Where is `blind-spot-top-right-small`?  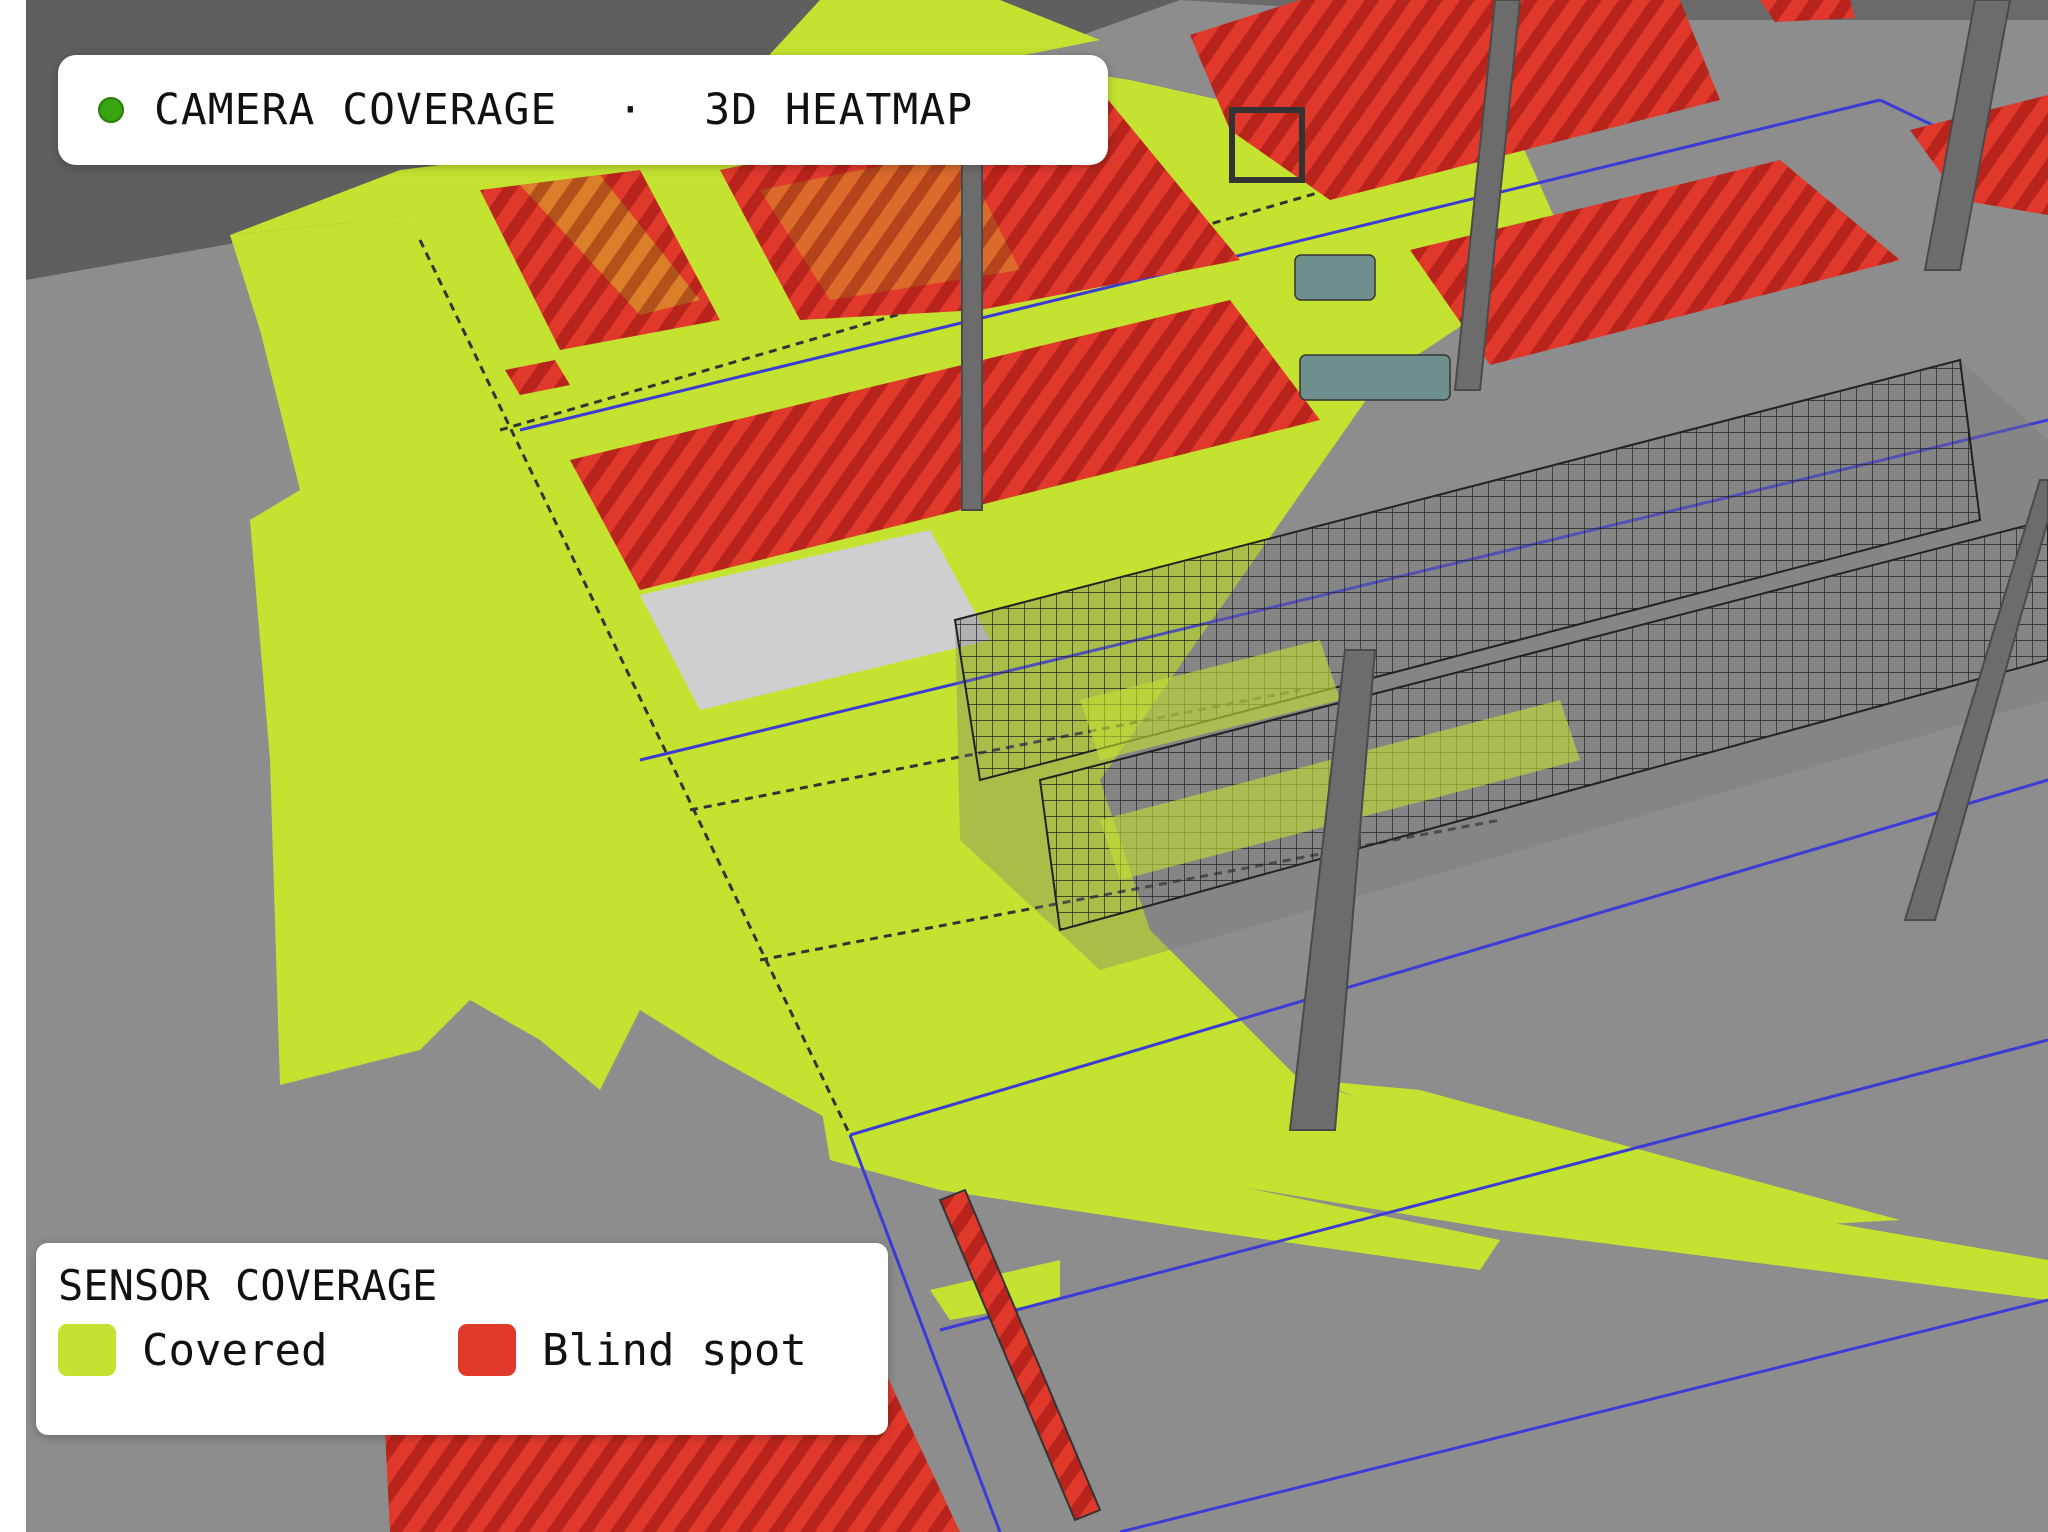
blind-spot-top-right-small is located at coordinates (1807, 11).